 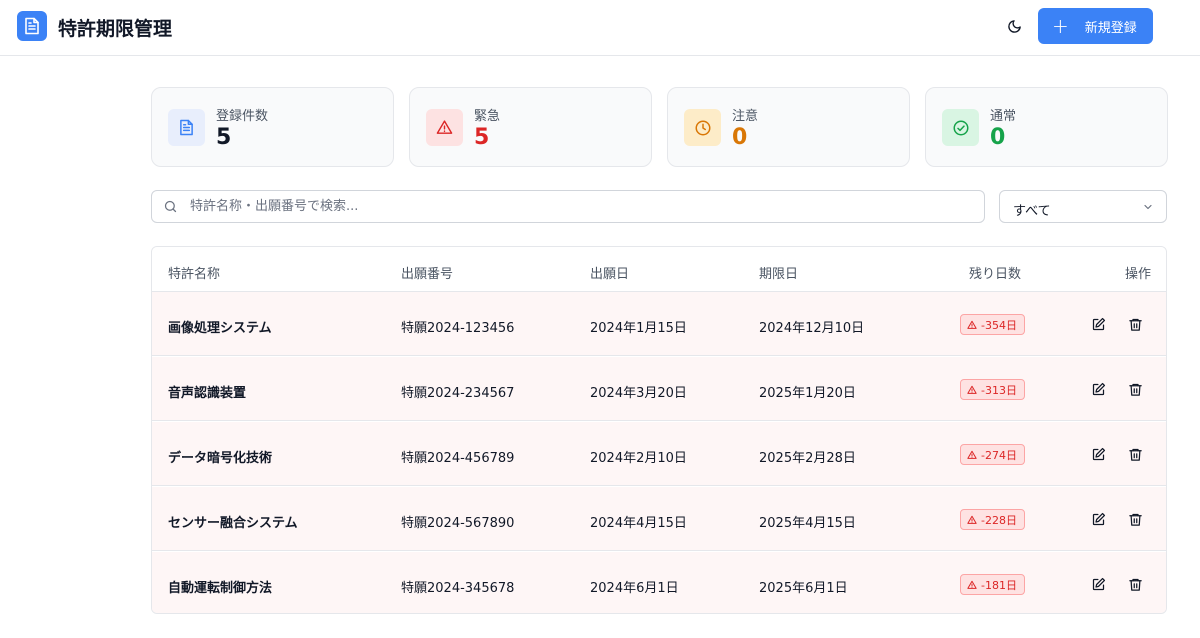 What do you see at coordinates (207, 393) in the screenshot?
I see `patent-name: 音声認識装置` at bounding box center [207, 393].